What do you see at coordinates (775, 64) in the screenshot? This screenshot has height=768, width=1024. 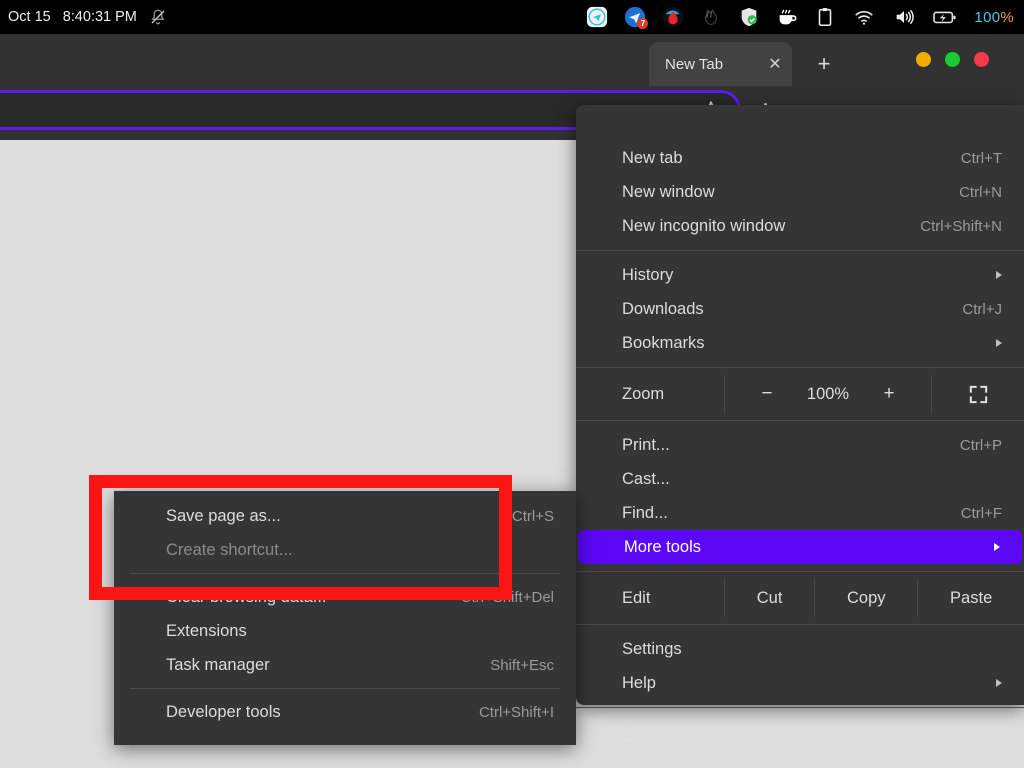 I see `close-icon: ✕` at bounding box center [775, 64].